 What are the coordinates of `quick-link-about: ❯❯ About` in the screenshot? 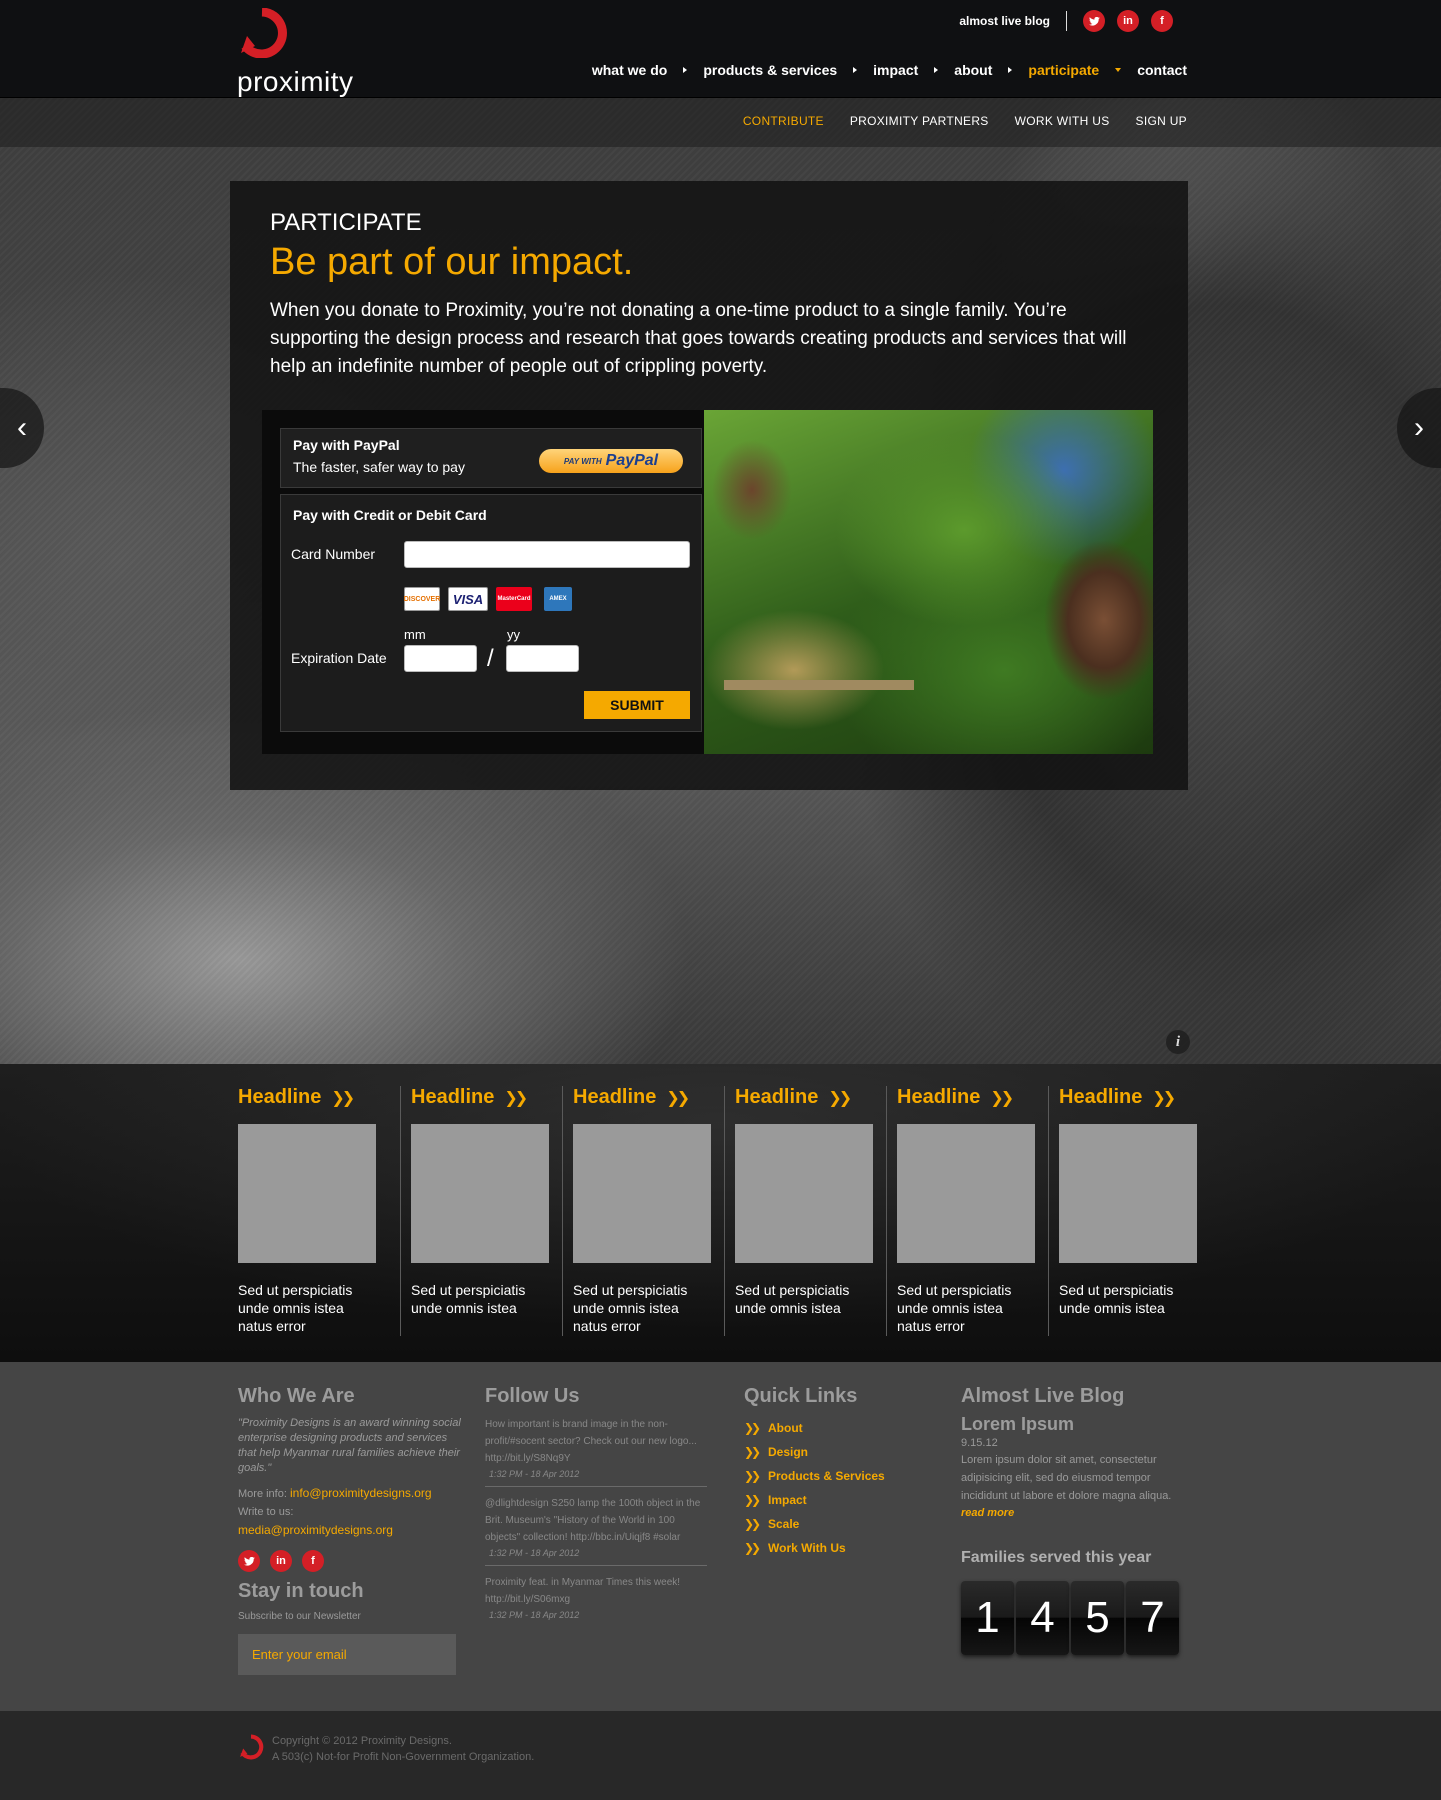 It's located at (834, 1428).